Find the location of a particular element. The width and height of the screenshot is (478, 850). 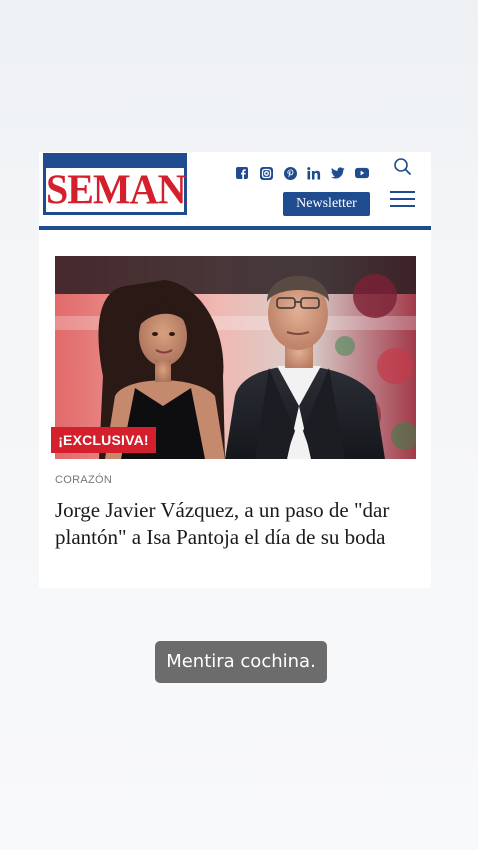

section-label: CORAZÓN is located at coordinates (83, 480).